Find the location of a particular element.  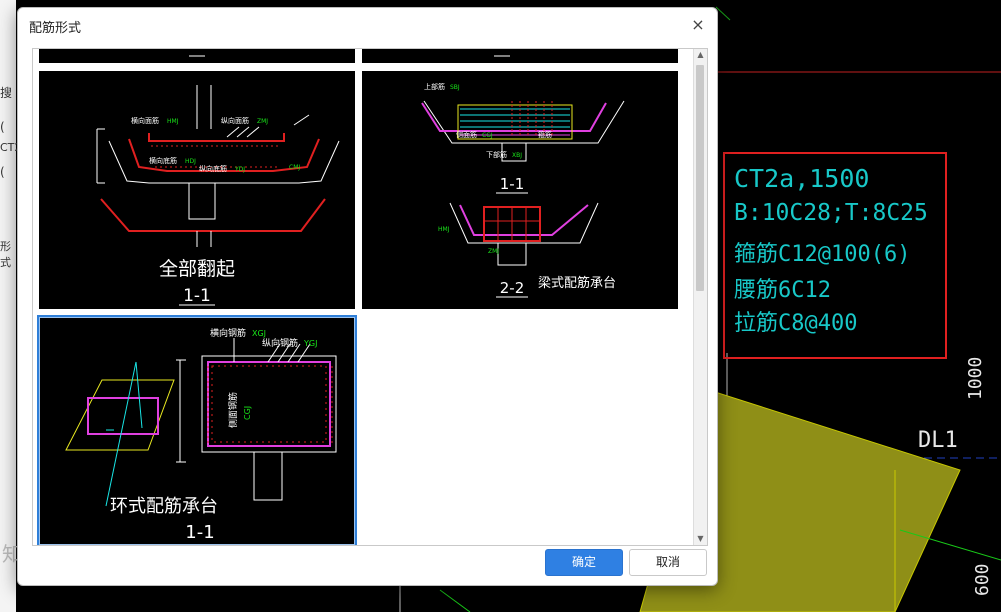

cad-annotation-line: 拉筋C8@400 is located at coordinates (796, 323).